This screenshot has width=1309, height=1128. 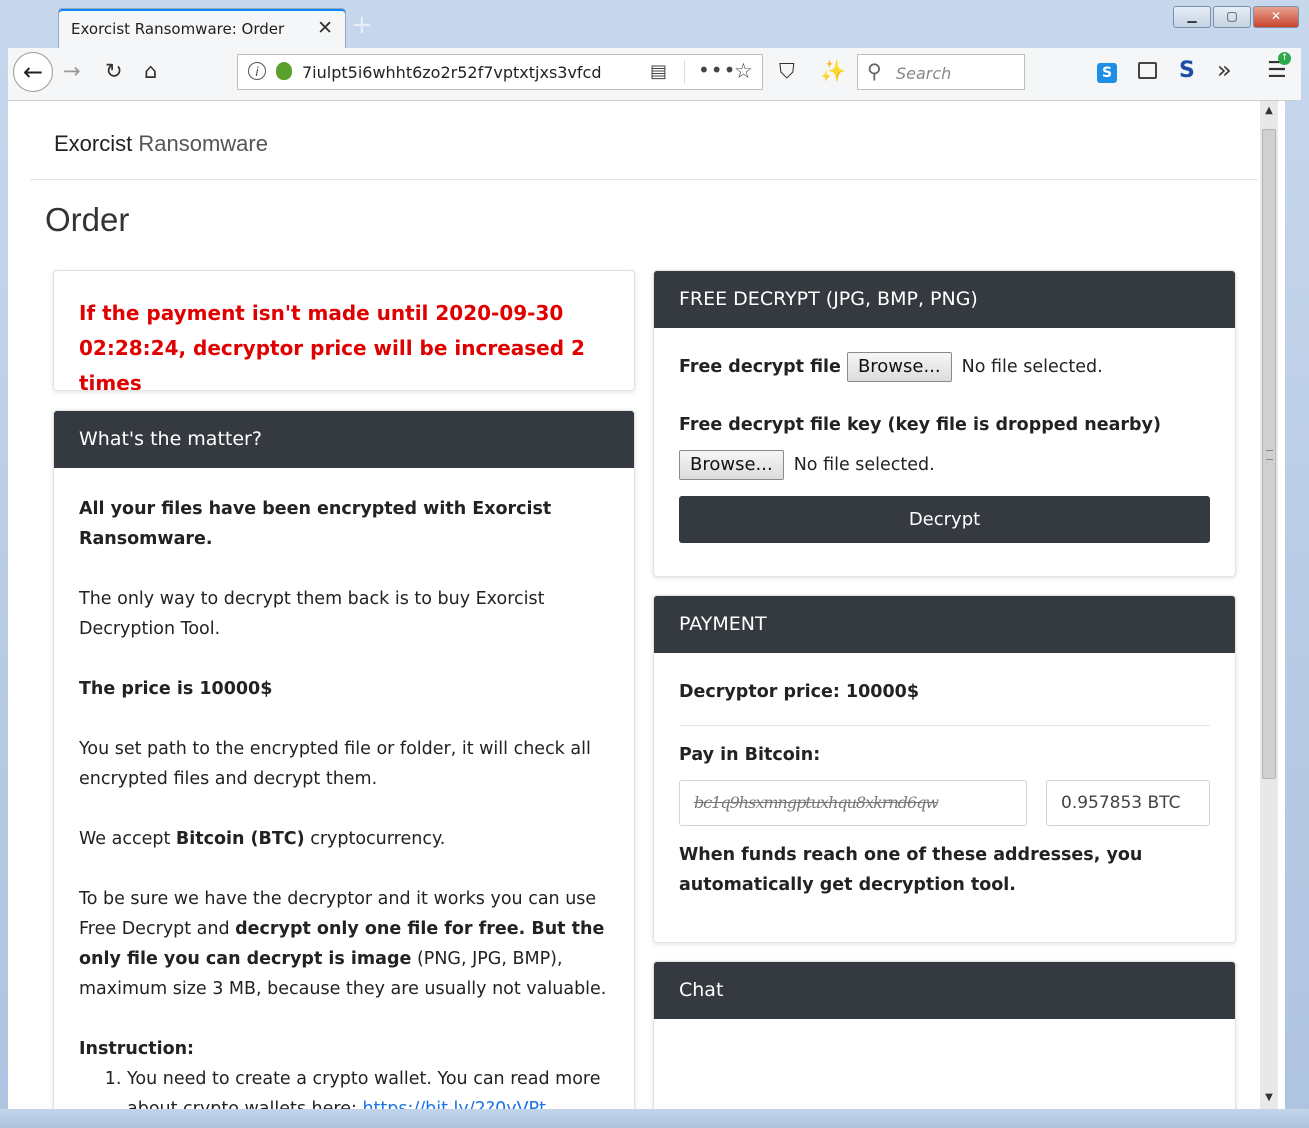 I want to click on matter-p5-post: cryptocurrency., so click(x=375, y=839).